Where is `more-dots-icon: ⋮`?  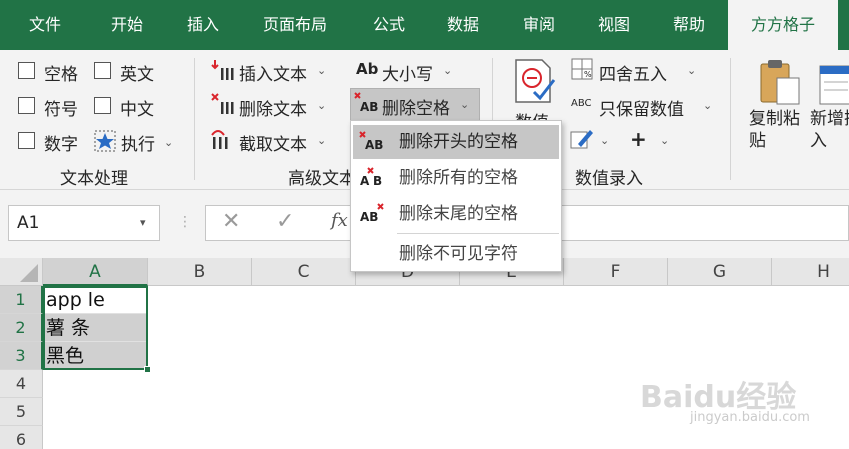
more-dots-icon: ⋮ is located at coordinates (185, 222).